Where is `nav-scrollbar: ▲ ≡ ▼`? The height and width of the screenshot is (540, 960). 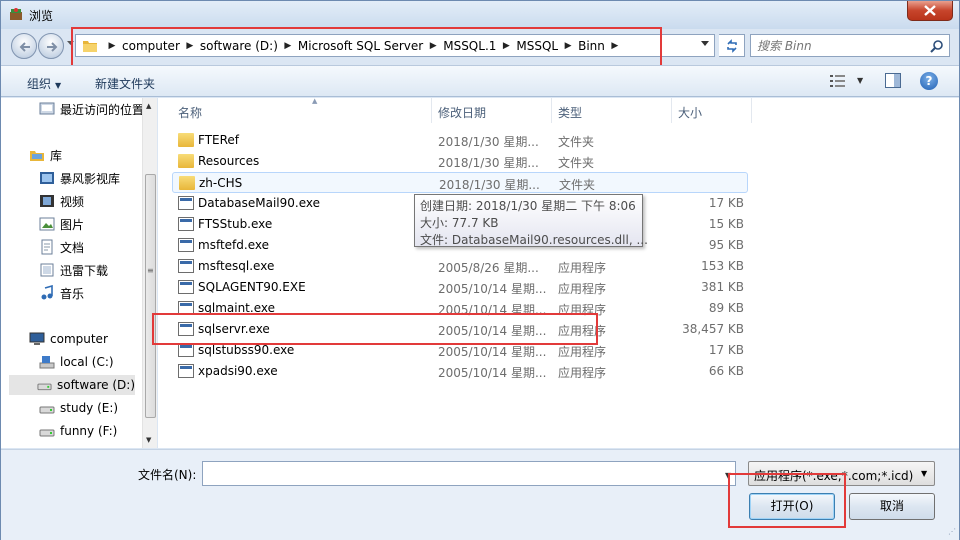
nav-scrollbar: ▲ ≡ ▼ is located at coordinates (149, 273).